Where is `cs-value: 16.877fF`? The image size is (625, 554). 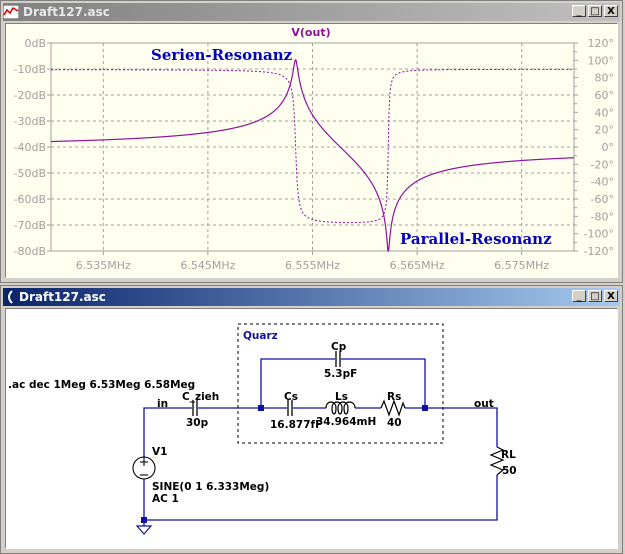
cs-value: 16.877fF is located at coordinates (296, 425).